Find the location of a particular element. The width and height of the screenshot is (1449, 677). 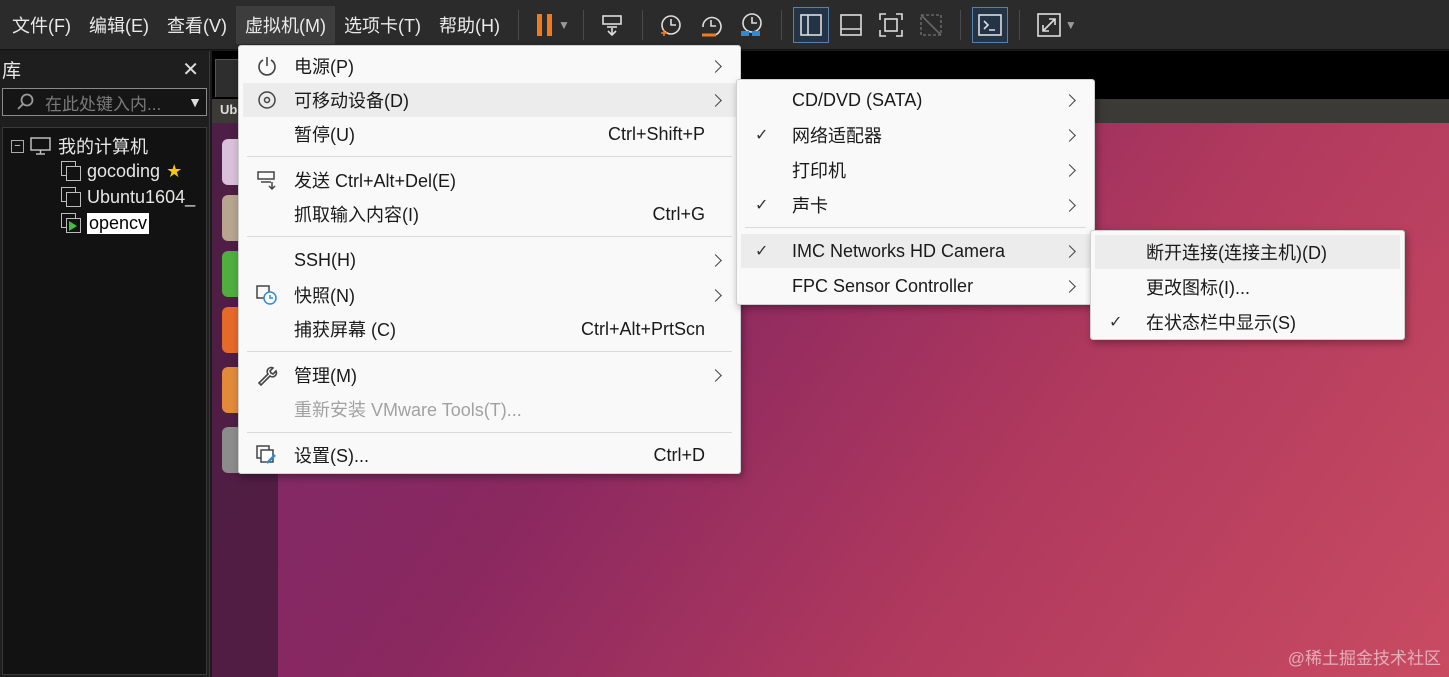

library-search-input: 在此处键入内... ▼ is located at coordinates (104, 102).